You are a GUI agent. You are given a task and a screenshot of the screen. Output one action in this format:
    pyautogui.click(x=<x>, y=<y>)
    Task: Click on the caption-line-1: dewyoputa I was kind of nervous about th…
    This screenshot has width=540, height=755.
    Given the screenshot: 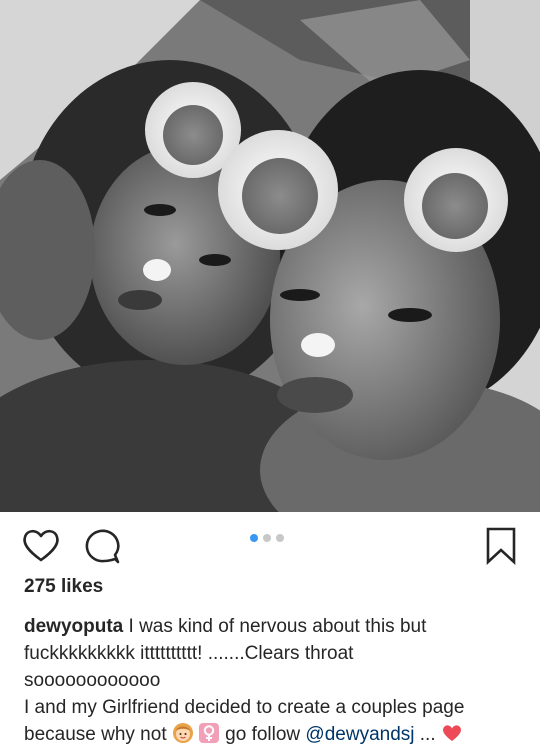 What is the action you would take?
    pyautogui.click(x=274, y=626)
    